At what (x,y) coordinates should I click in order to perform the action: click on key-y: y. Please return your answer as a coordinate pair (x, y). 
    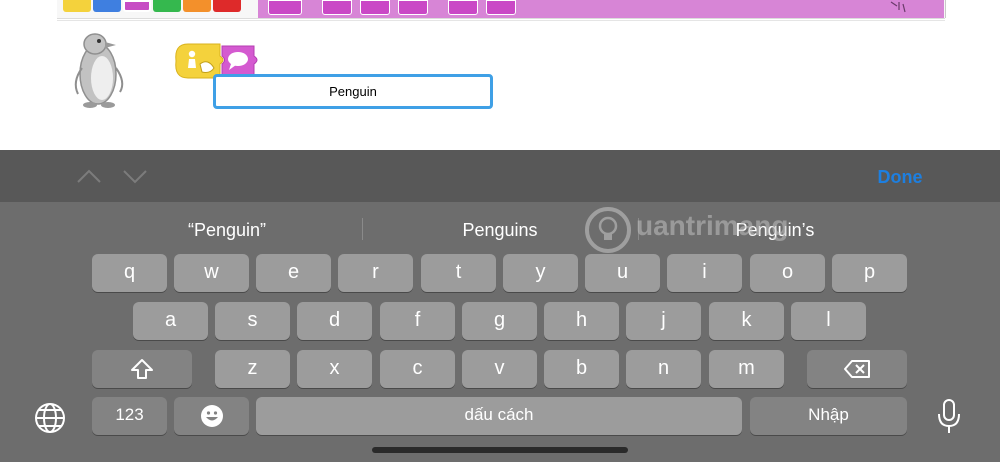
    Looking at the image, I should click on (540, 273).